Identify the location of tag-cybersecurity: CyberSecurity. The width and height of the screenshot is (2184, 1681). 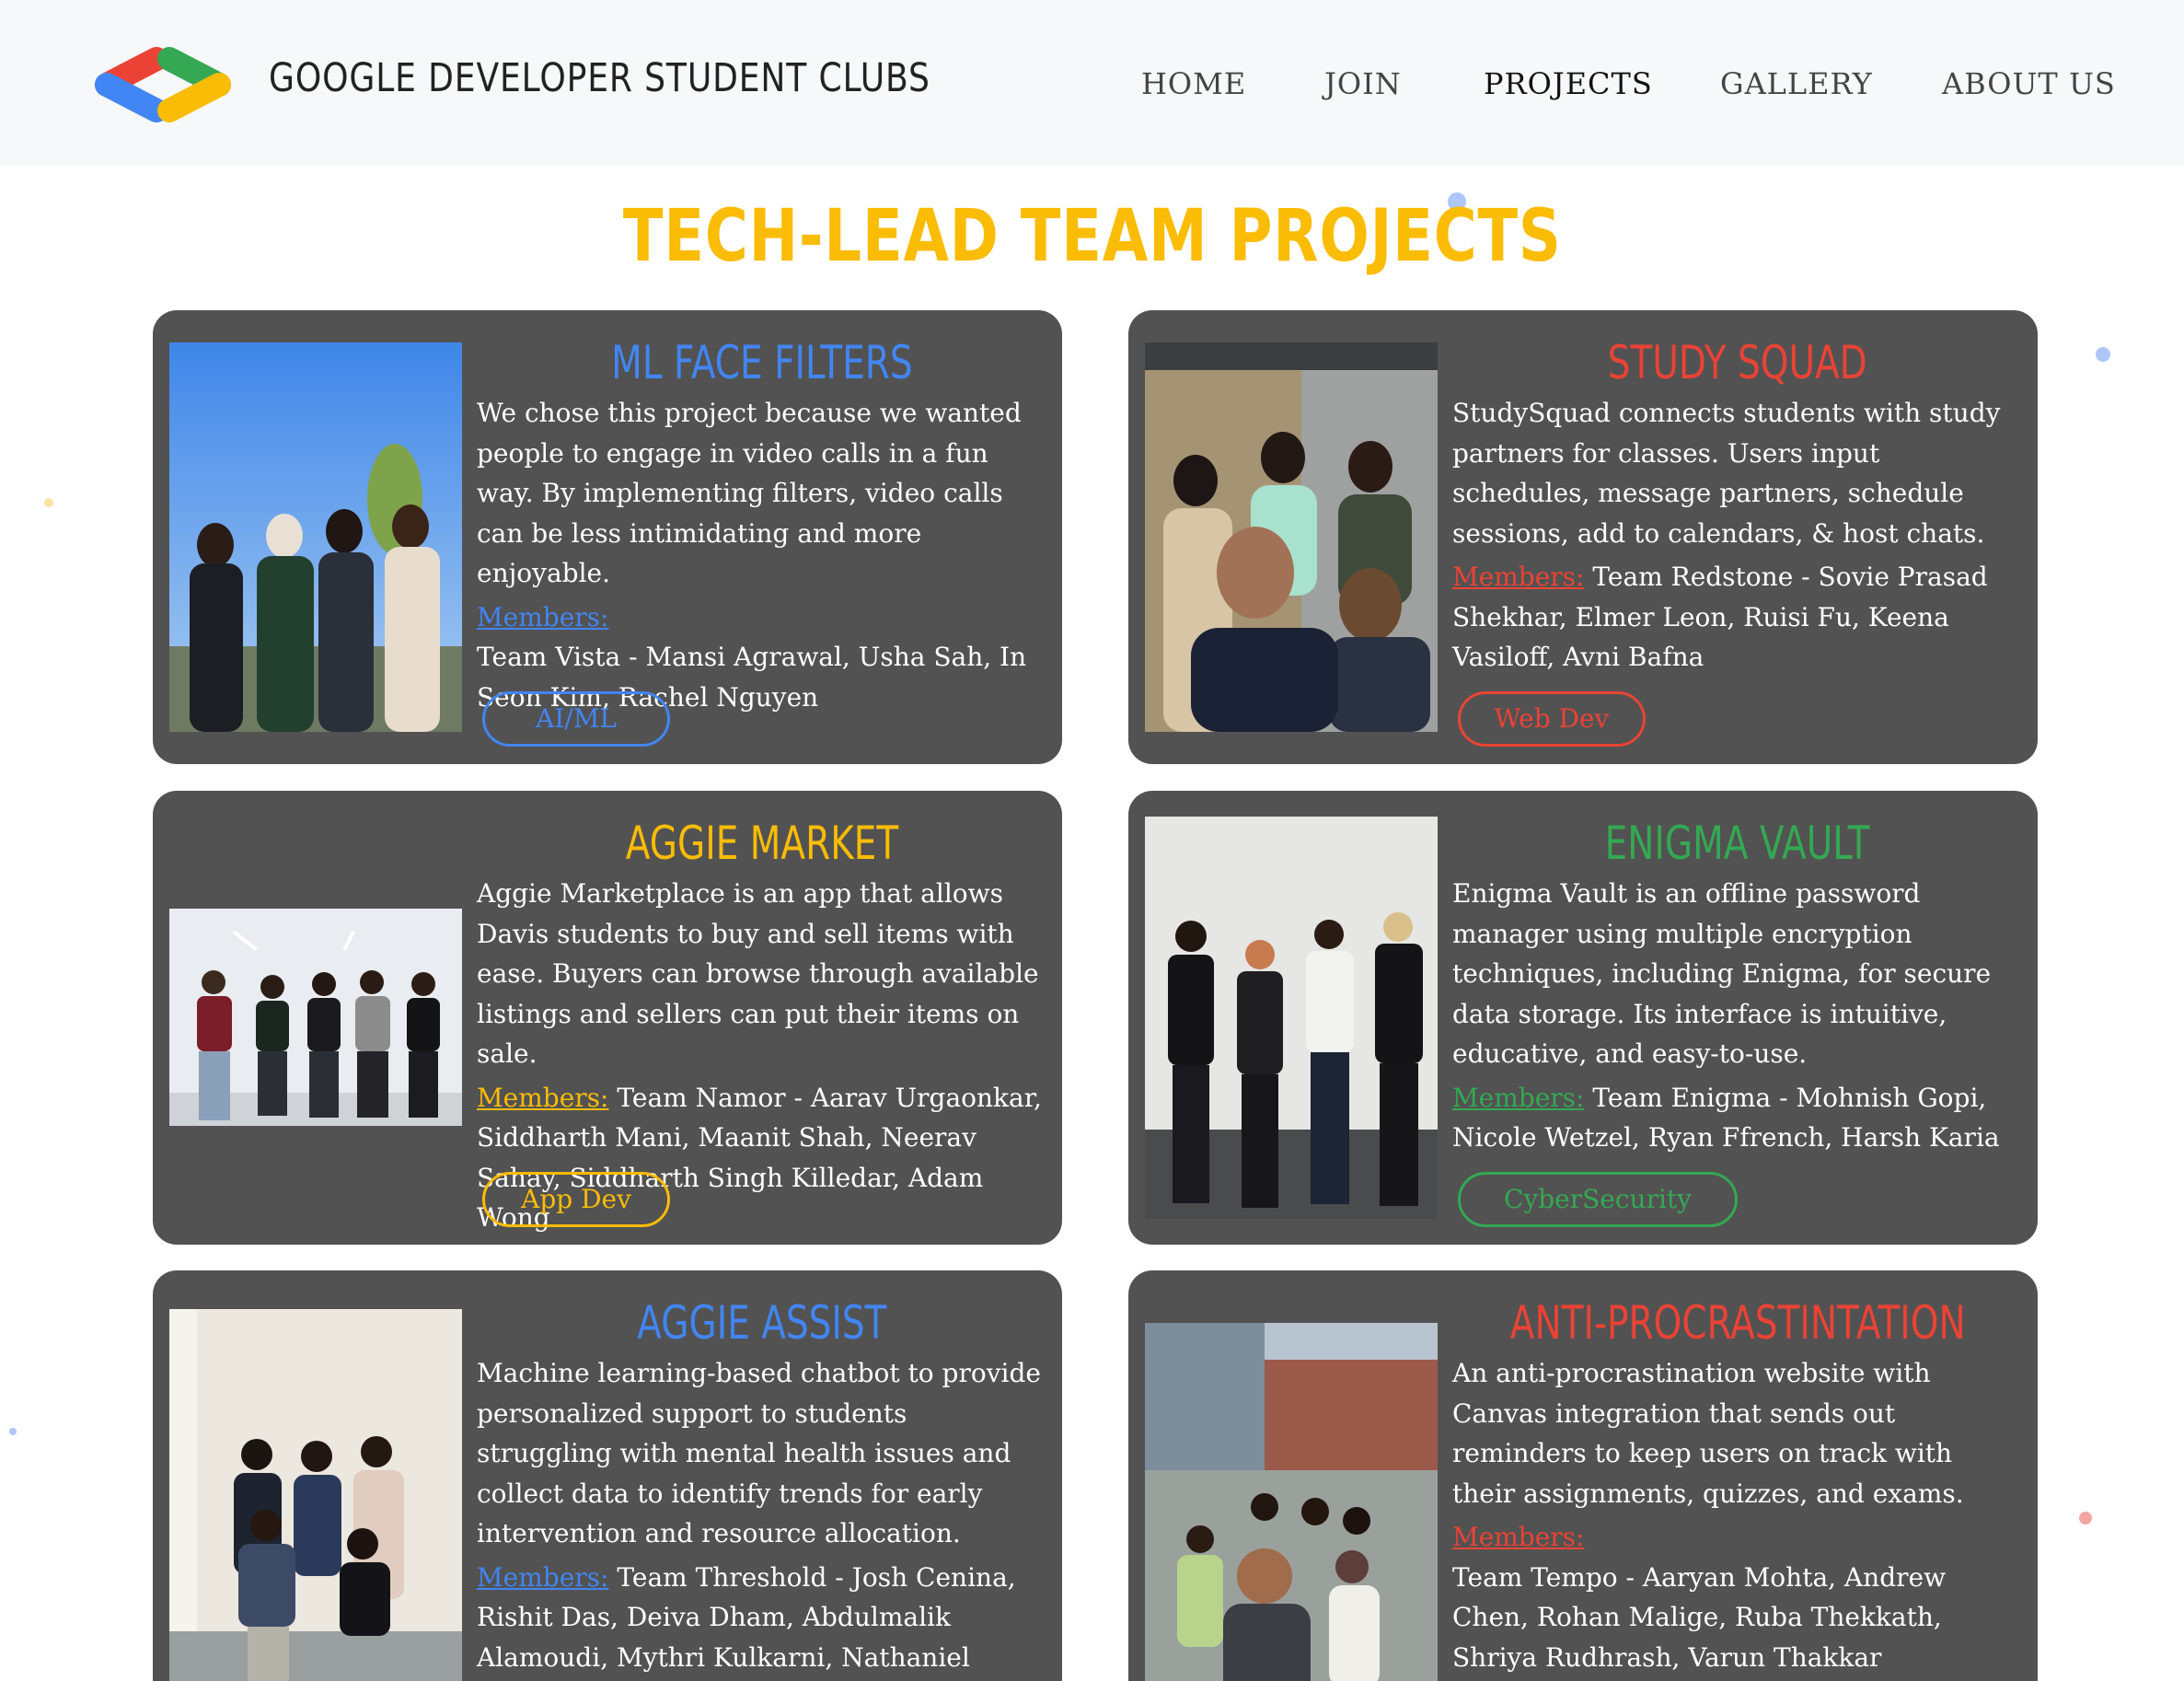
(1598, 1199).